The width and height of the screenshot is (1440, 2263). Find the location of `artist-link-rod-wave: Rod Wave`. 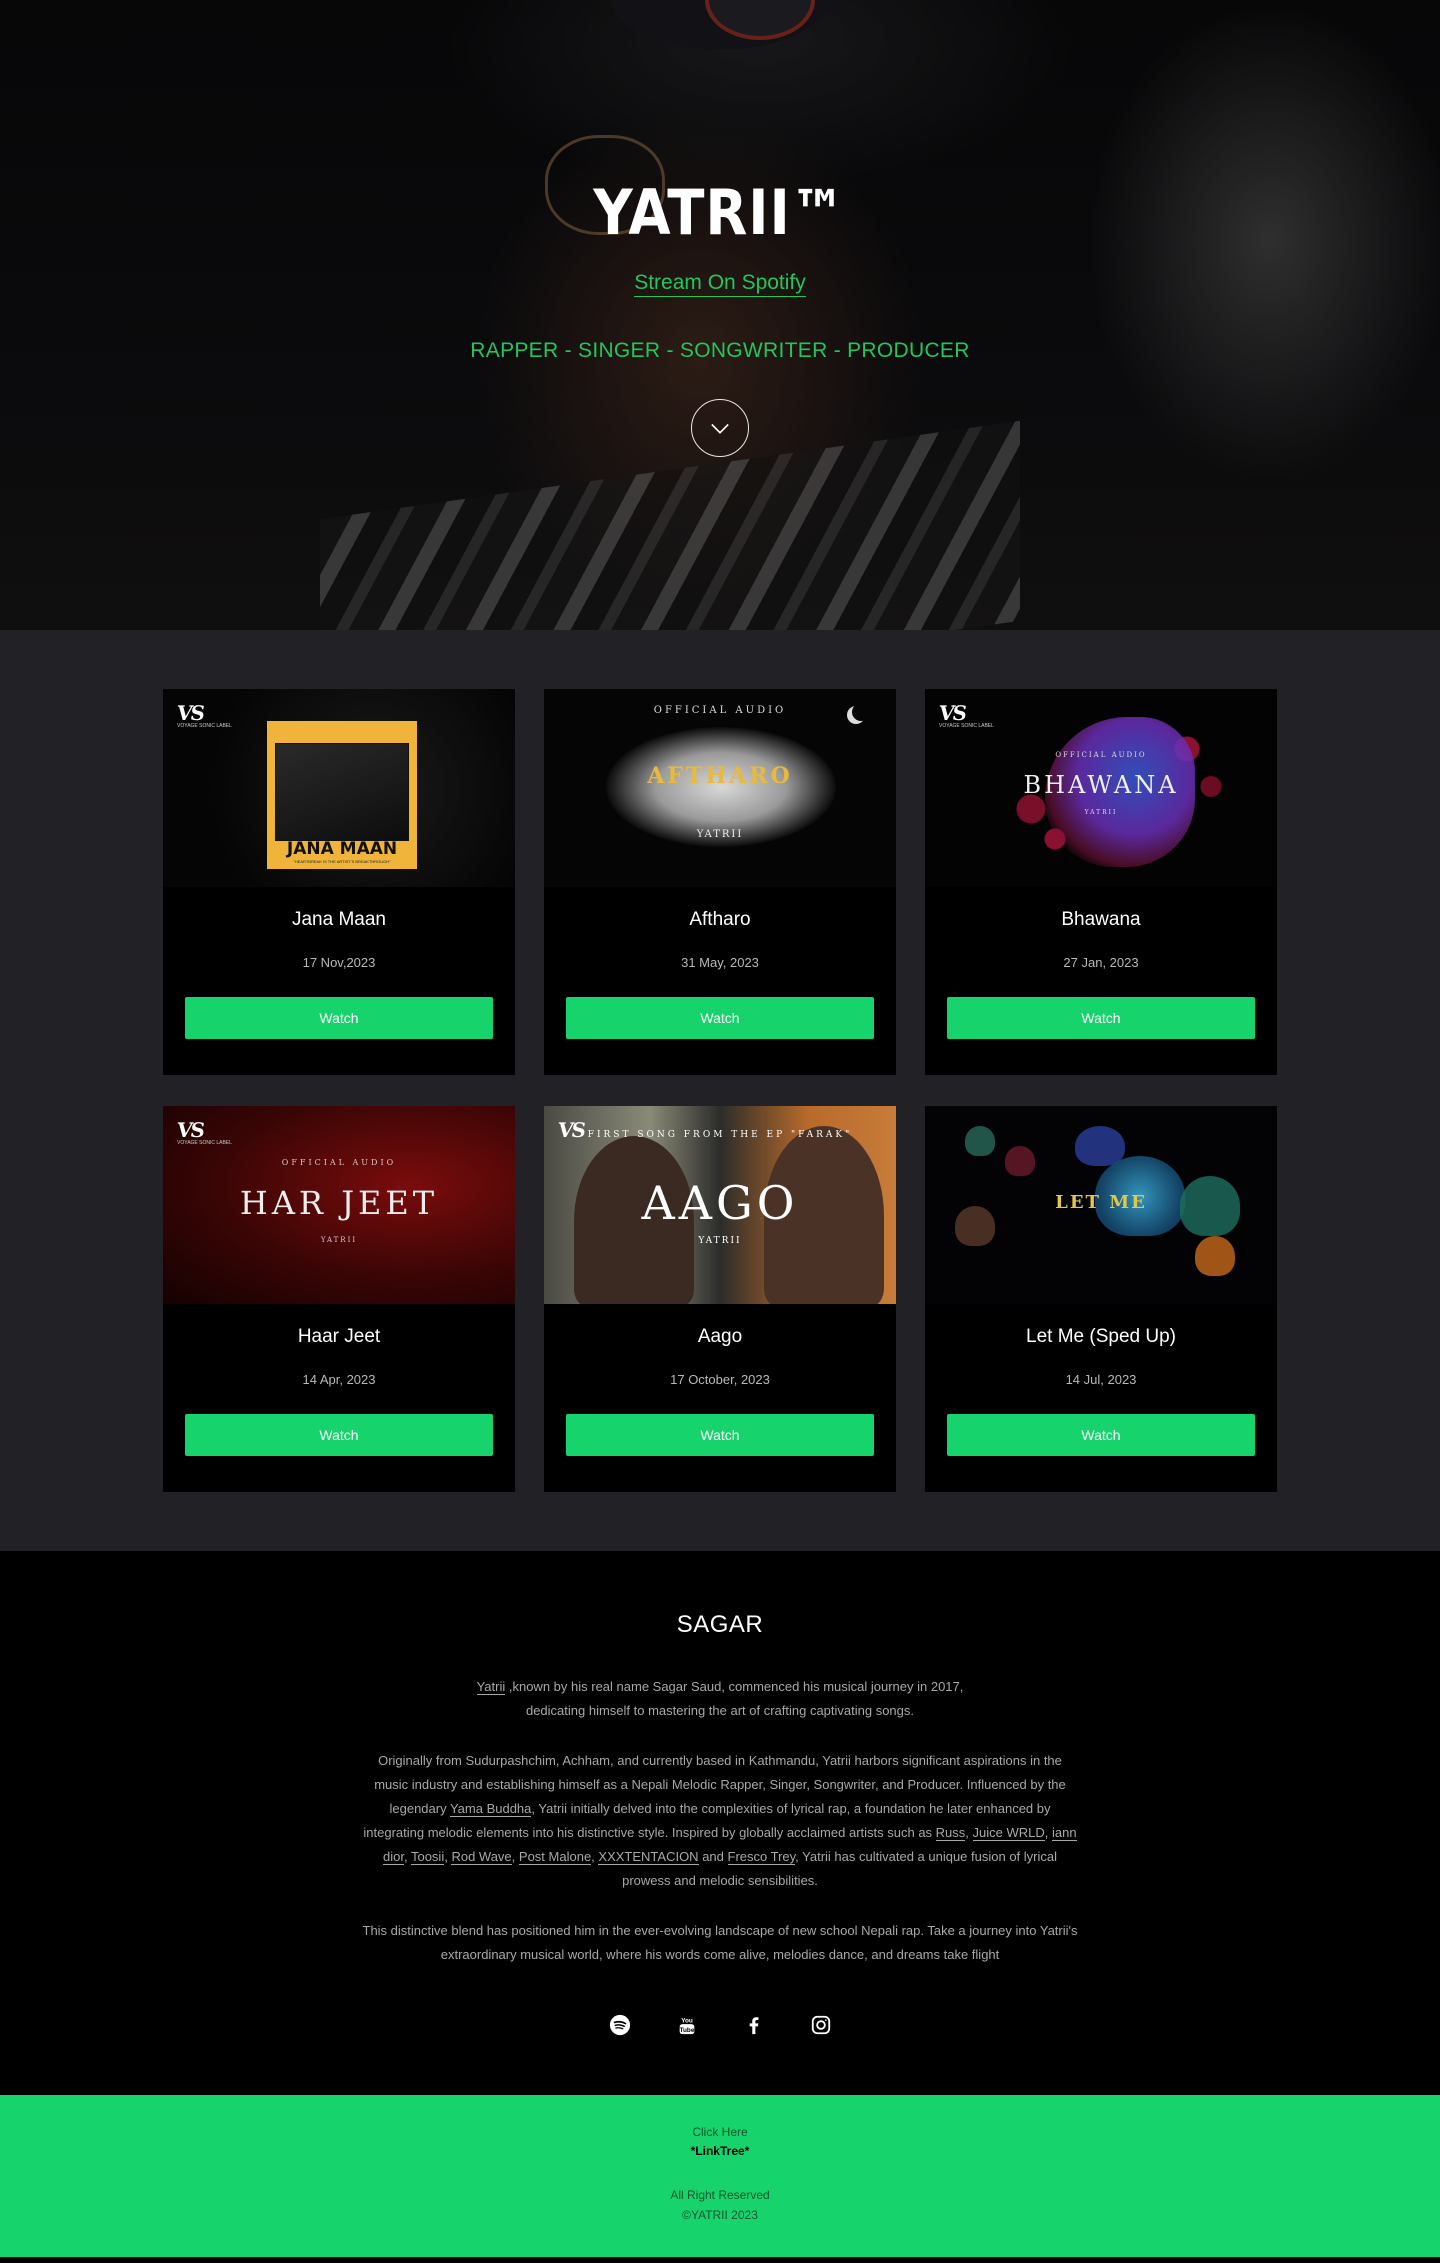

artist-link-rod-wave: Rod Wave is located at coordinates (481, 1857).